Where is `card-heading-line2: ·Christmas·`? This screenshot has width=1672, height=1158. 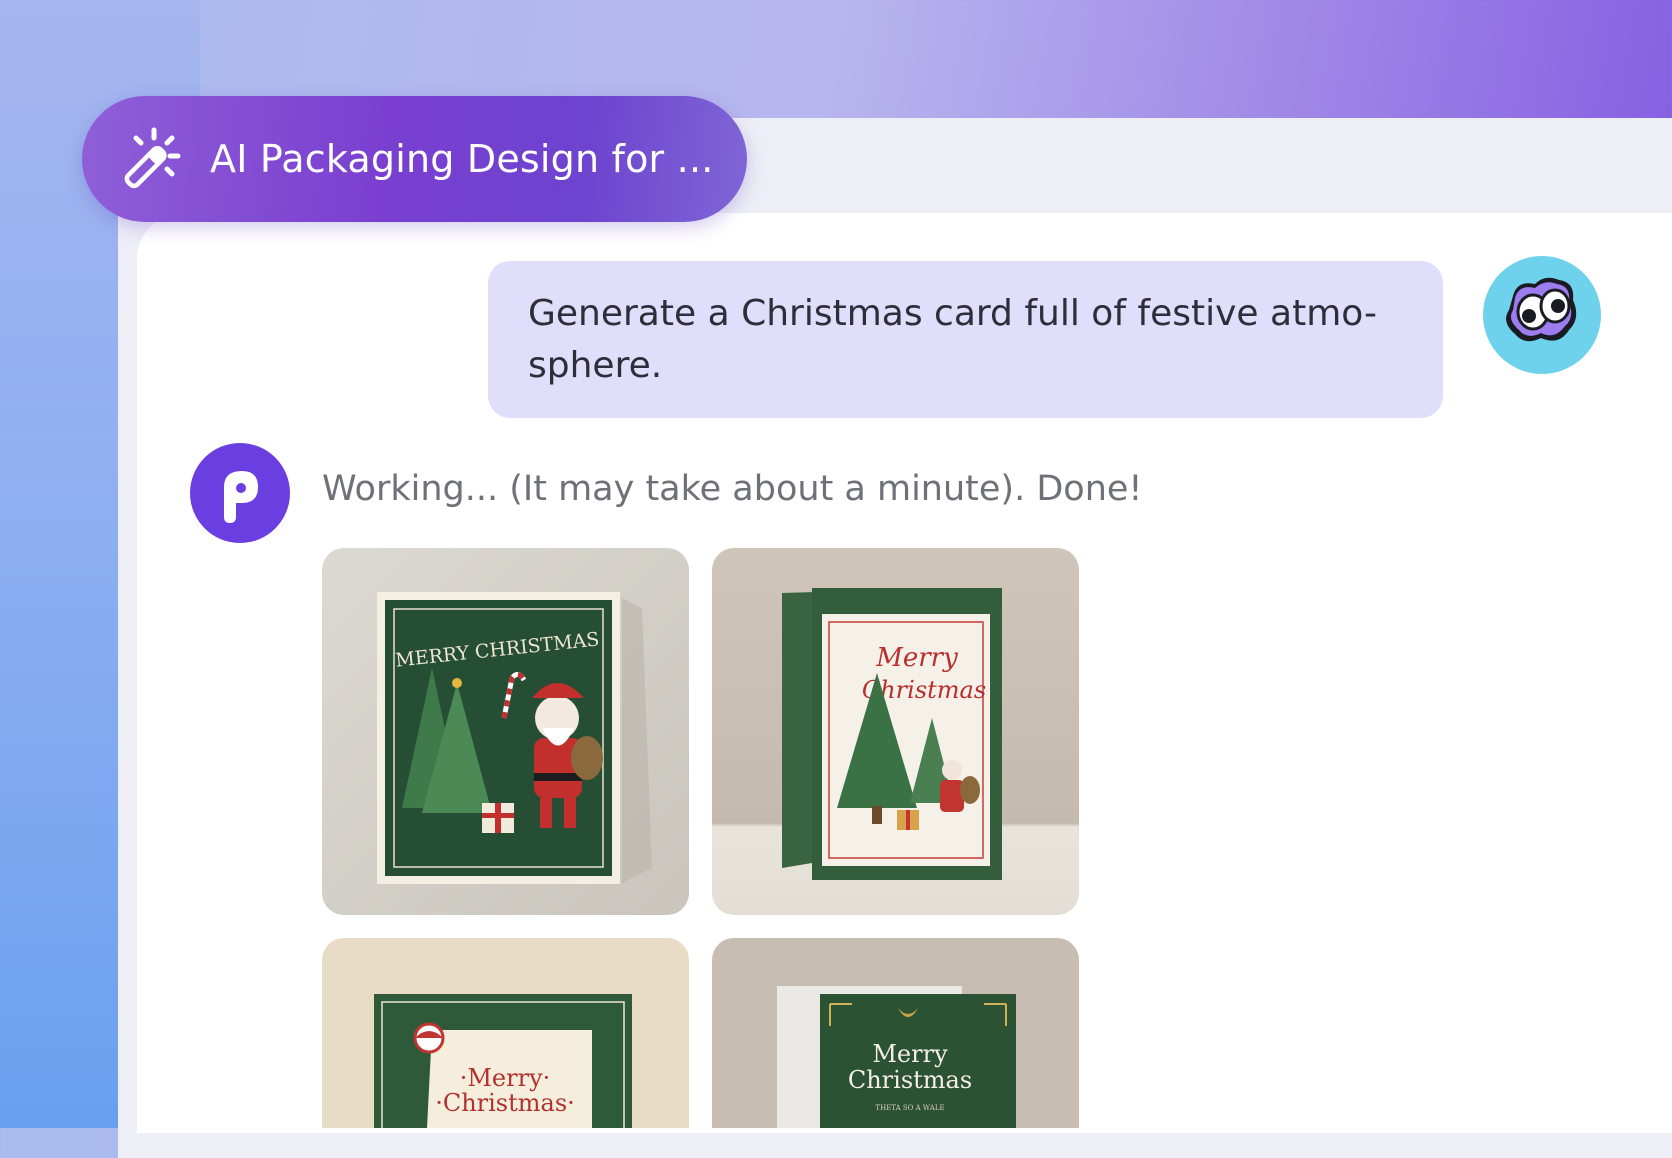
card-heading-line2: ·Christmas· is located at coordinates (505, 1103).